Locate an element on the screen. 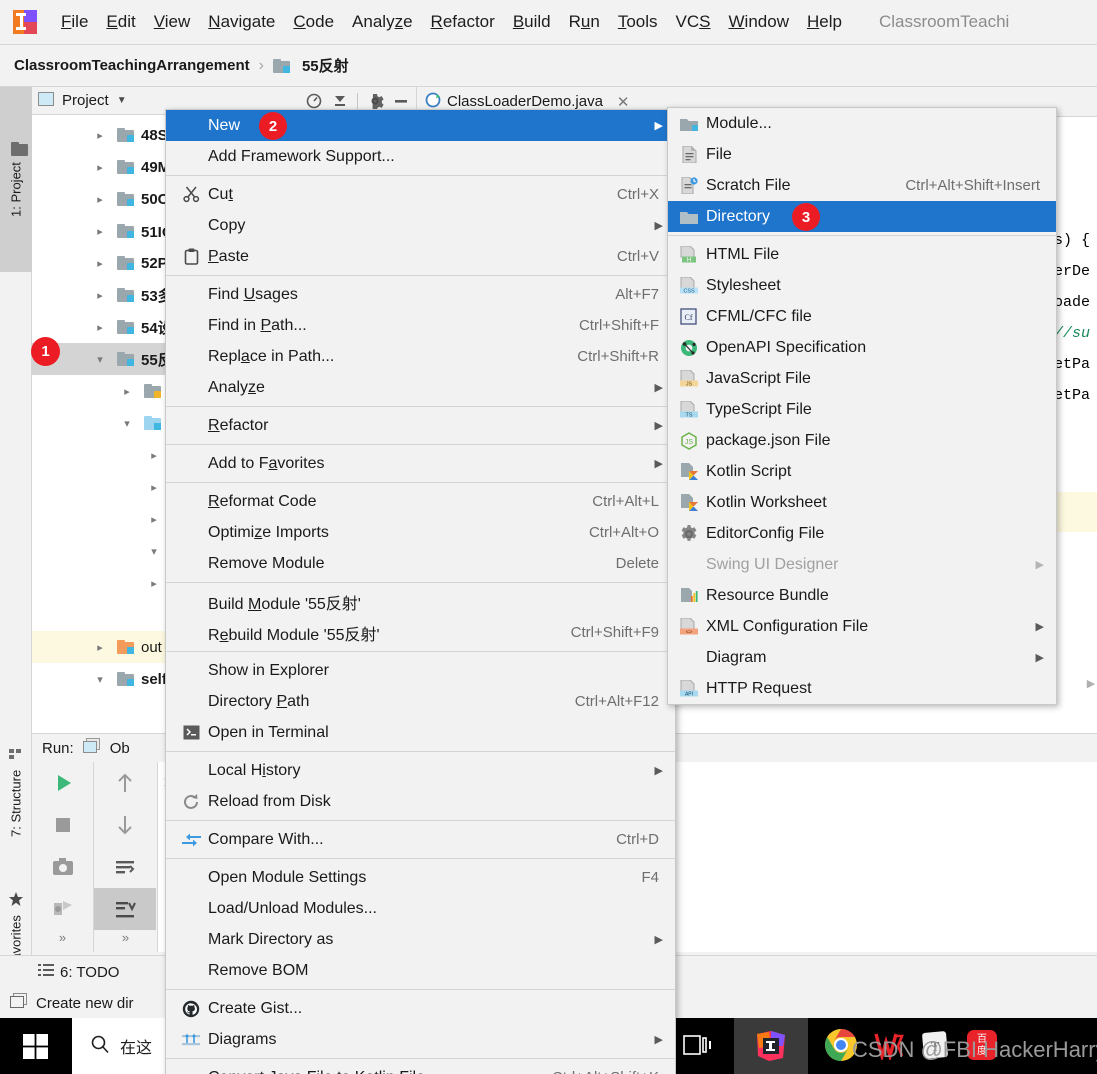  stop-button is located at coordinates (63, 825).